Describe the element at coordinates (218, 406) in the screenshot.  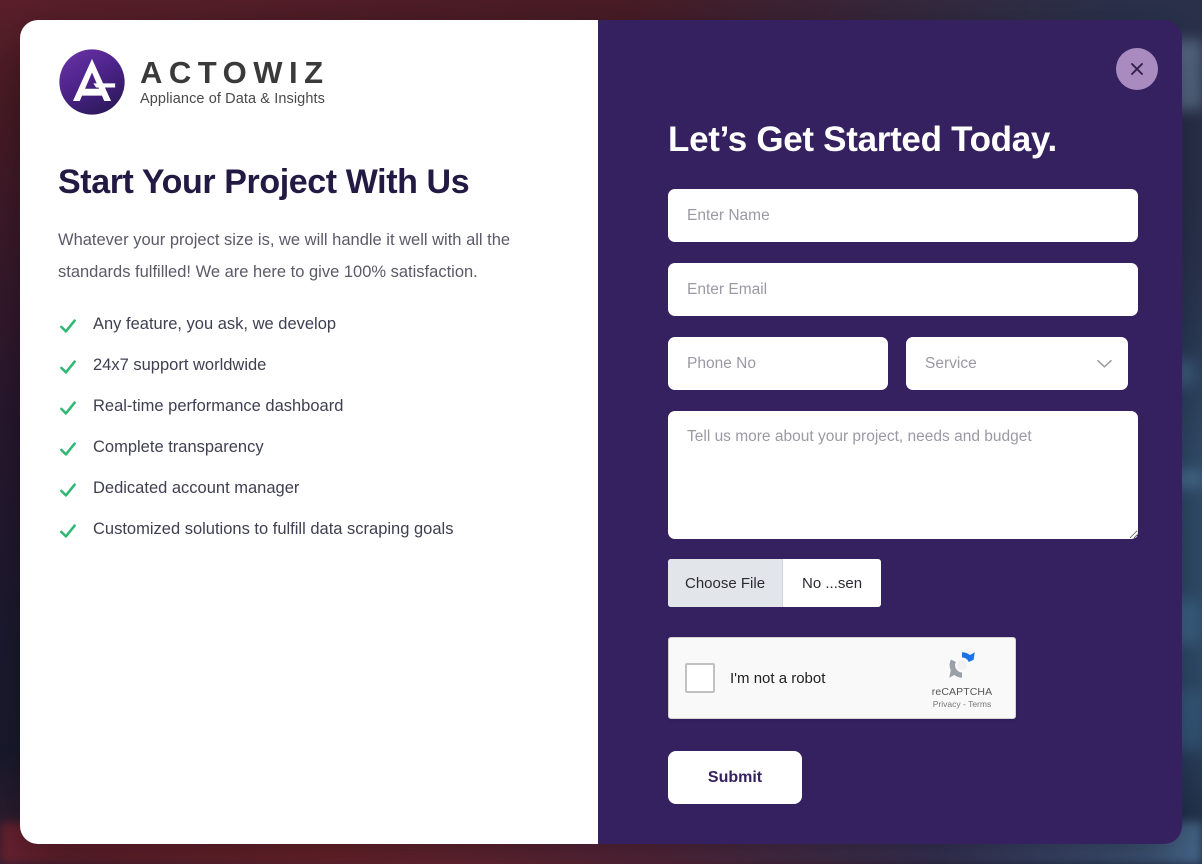
I see `list-item-label: Real-time performance dashboard` at that location.